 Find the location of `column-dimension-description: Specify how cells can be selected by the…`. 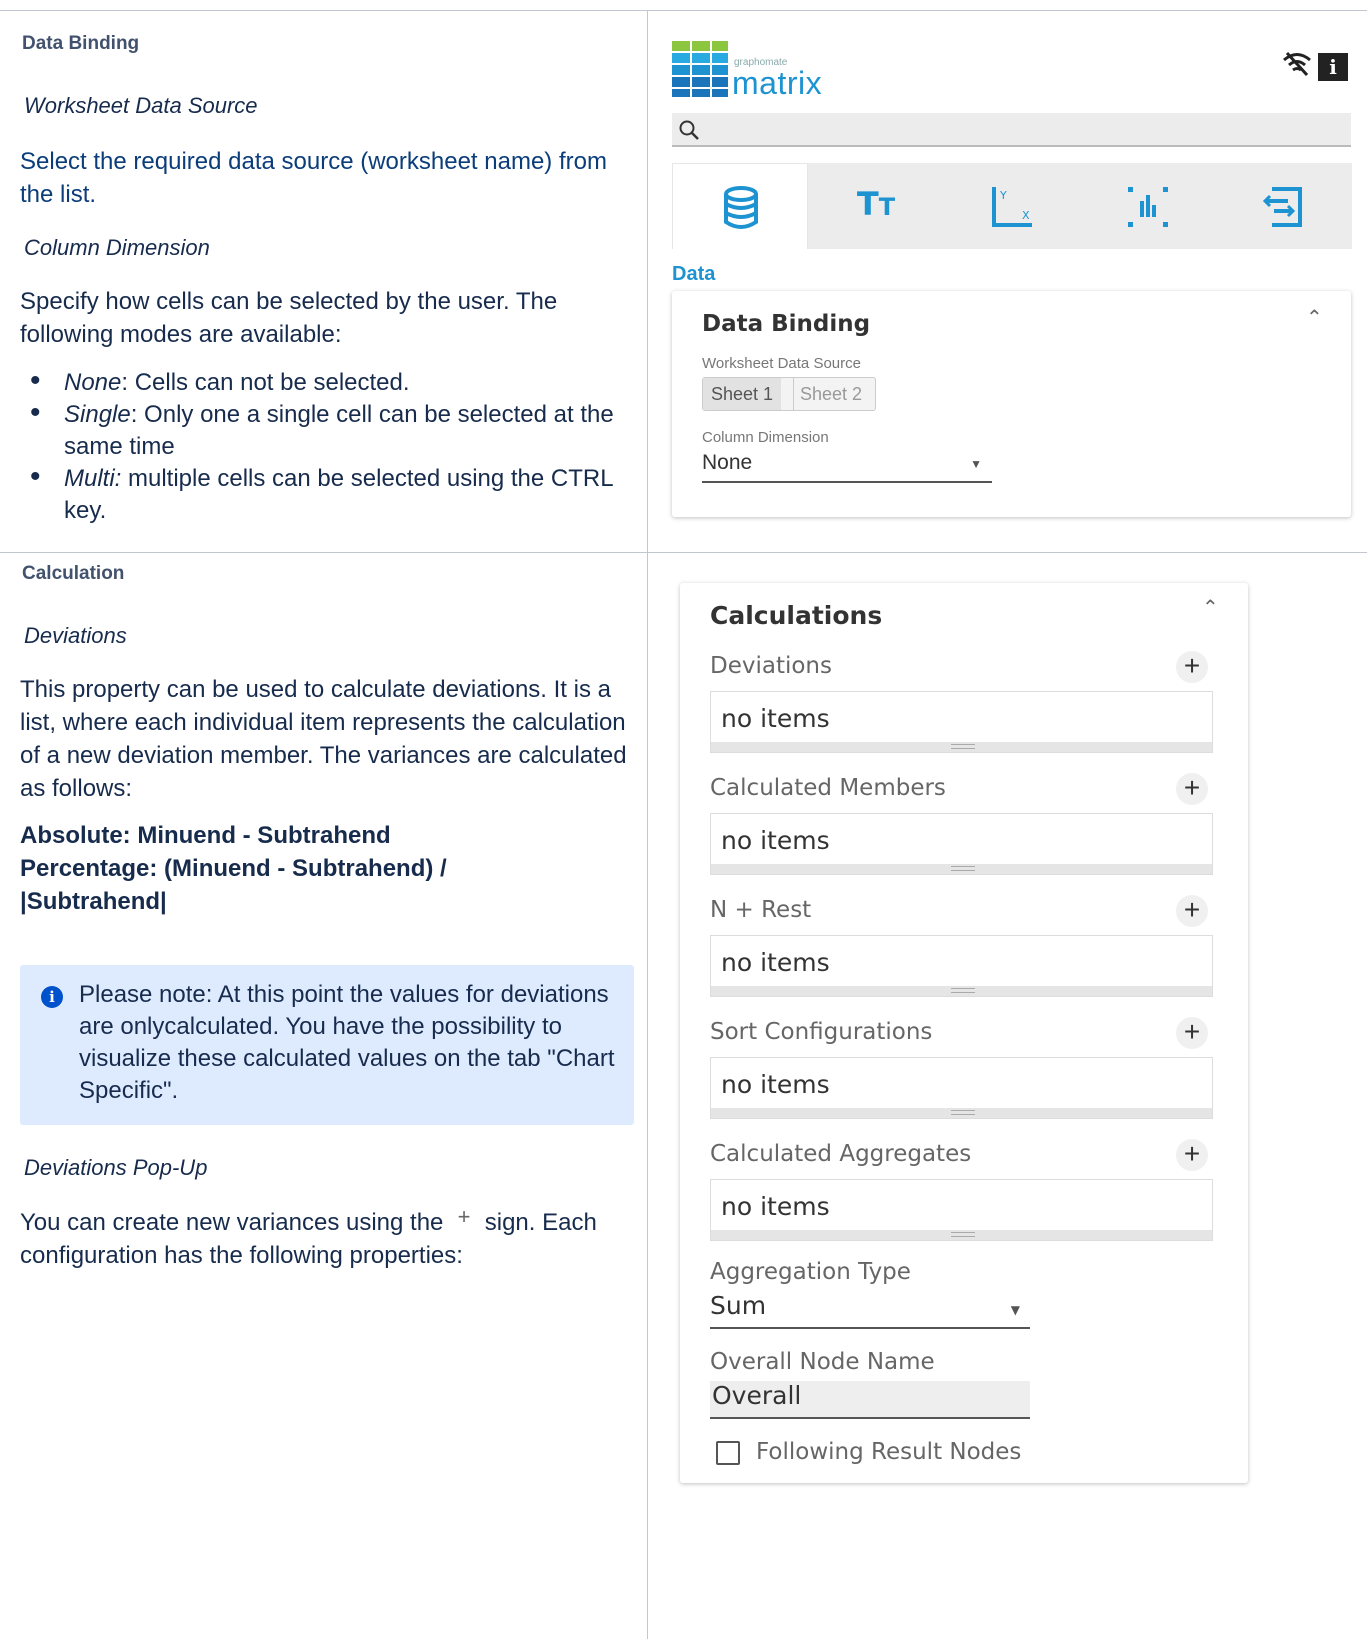

column-dimension-description: Specify how cells can be selected by the… is located at coordinates (289, 318).